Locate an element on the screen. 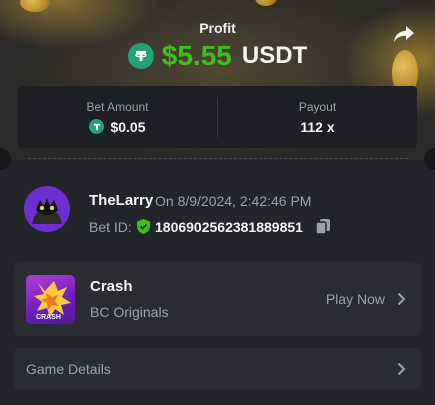 This screenshot has width=435, height=405. bet-amount-label: Bet Amount is located at coordinates (117, 106).